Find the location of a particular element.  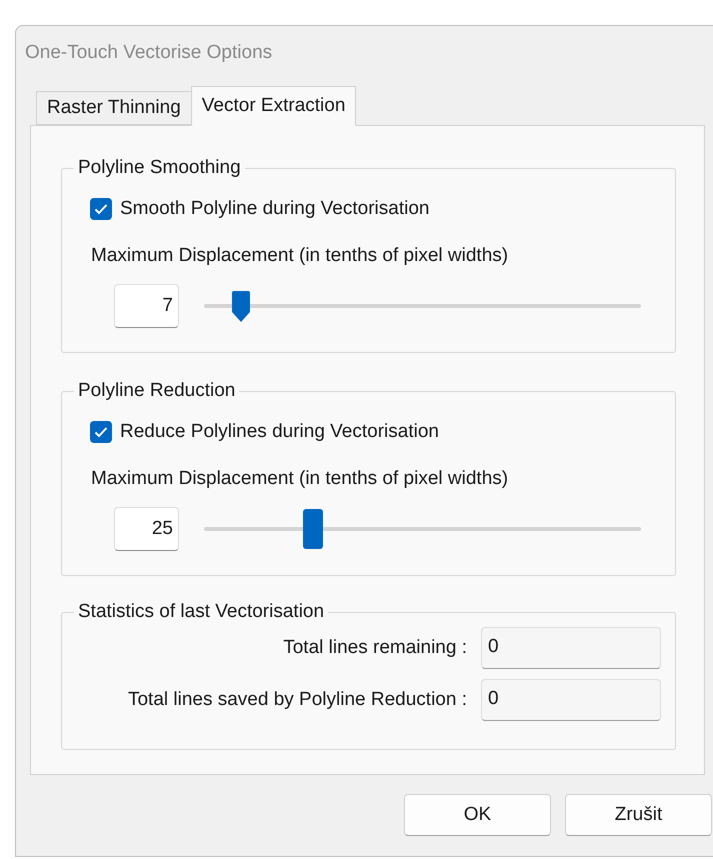

checkbox-label: Smooth Polyline during Vectorisation is located at coordinates (275, 209).